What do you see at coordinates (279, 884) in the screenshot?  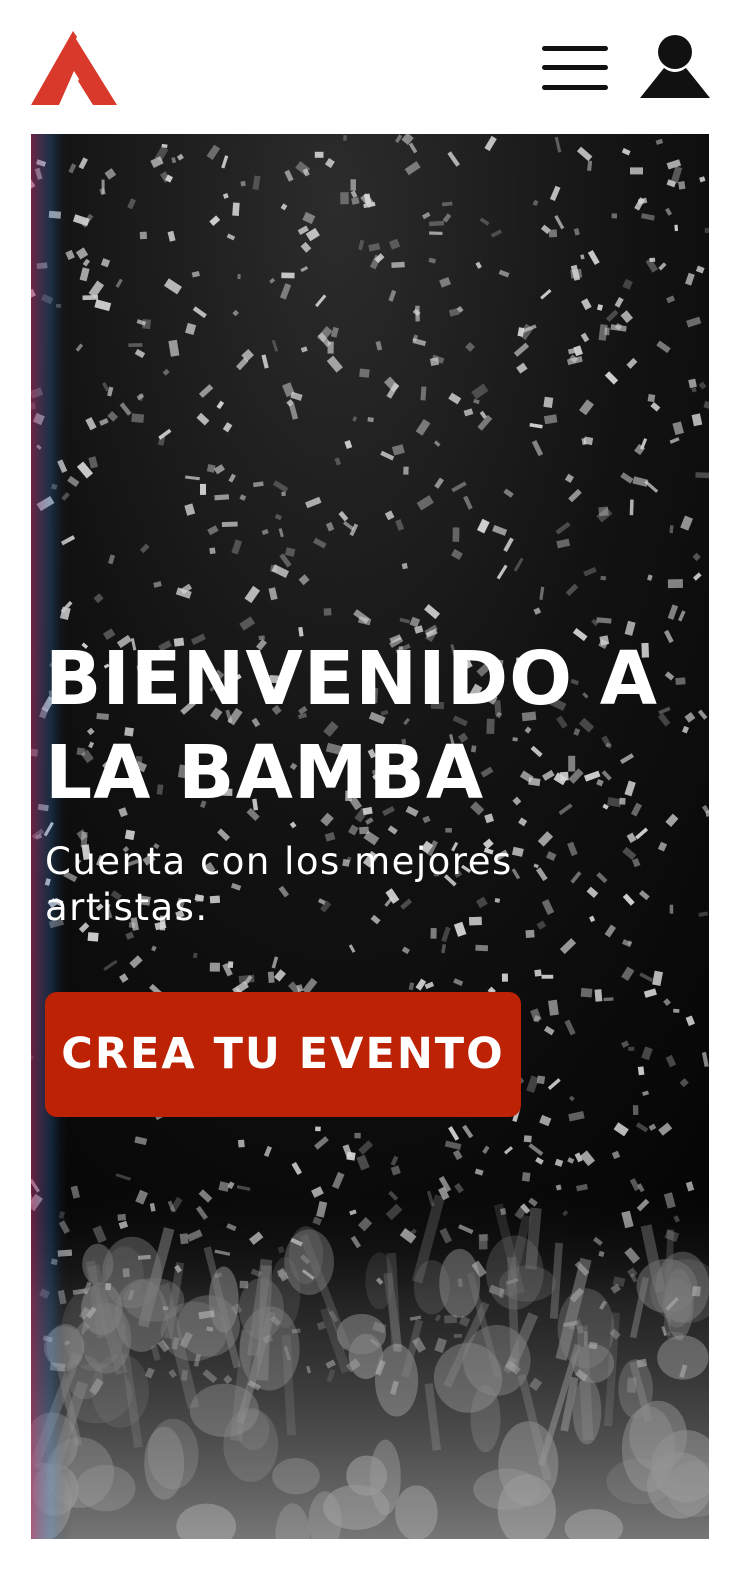 I see `hero-subtitle: Cuenta con los mejores artistas.` at bounding box center [279, 884].